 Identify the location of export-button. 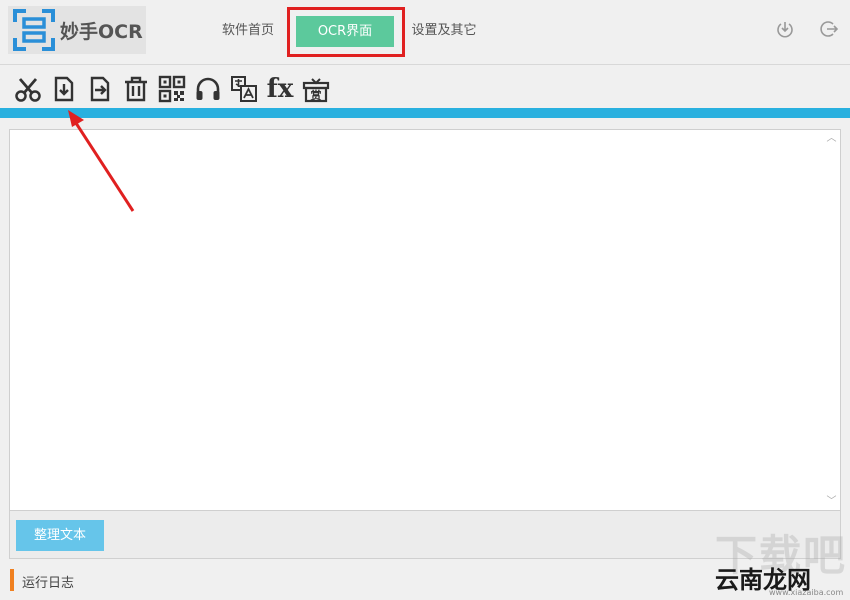
(100, 89).